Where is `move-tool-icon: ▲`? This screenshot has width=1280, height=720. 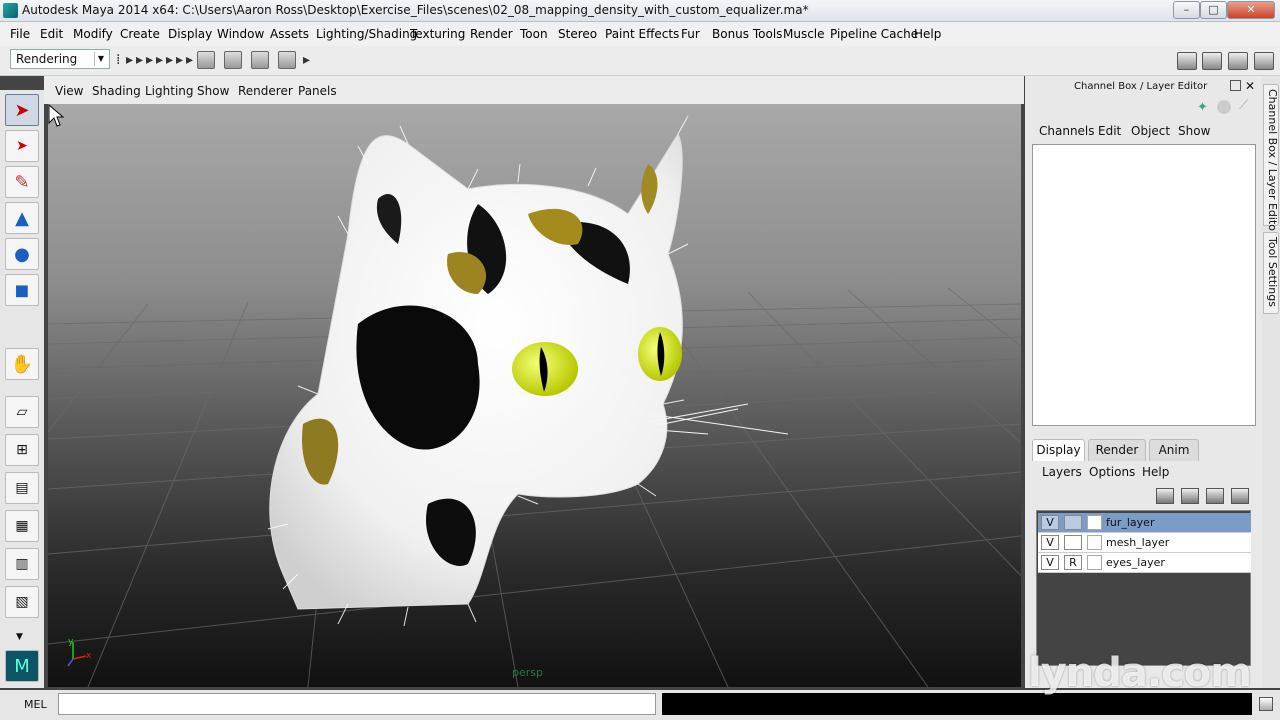 move-tool-icon: ▲ is located at coordinates (22, 218).